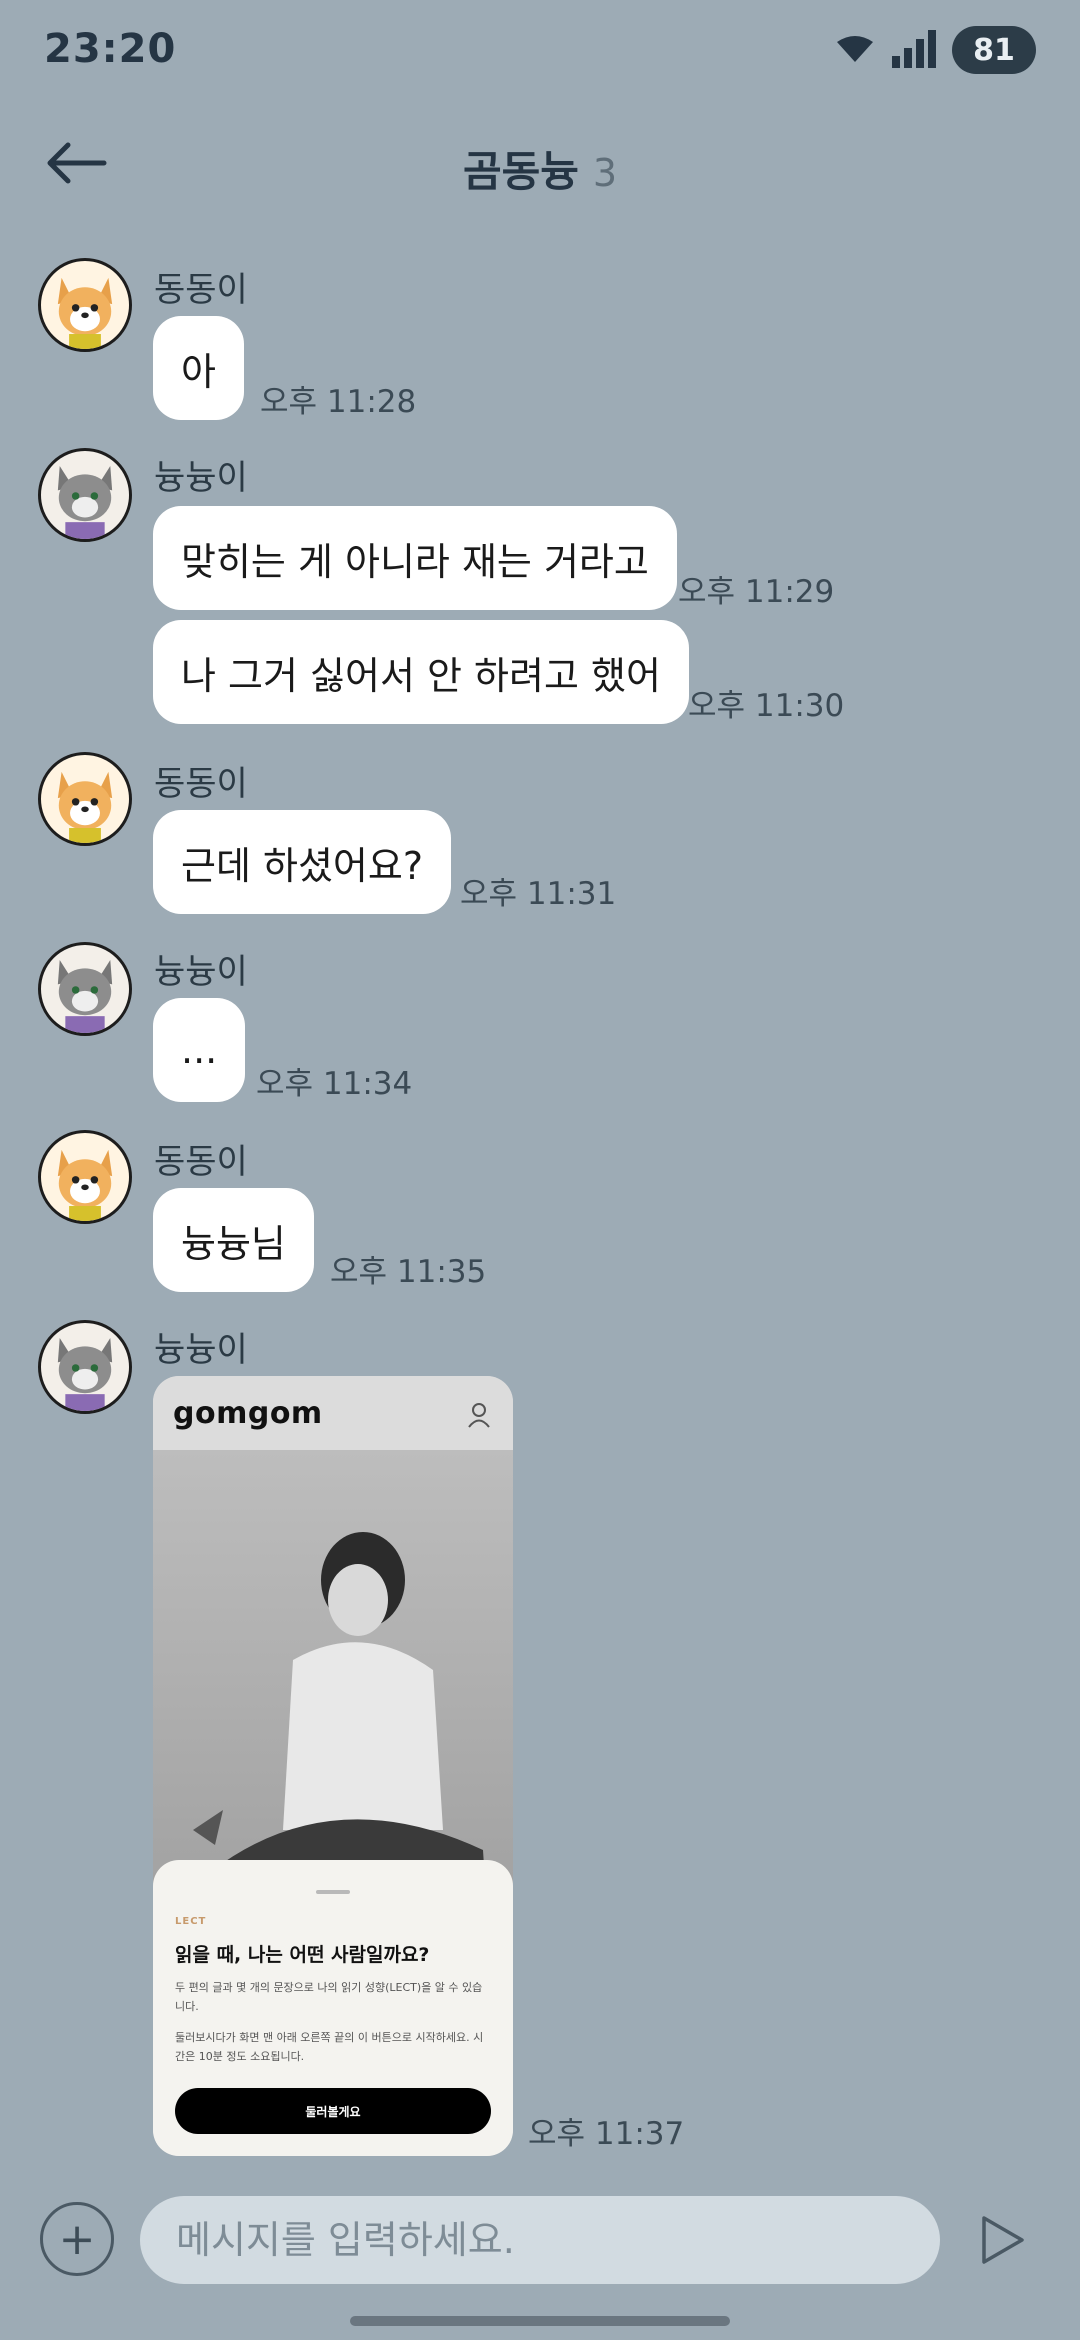  Describe the element at coordinates (855, 49) in the screenshot. I see `wifi-icon` at that location.